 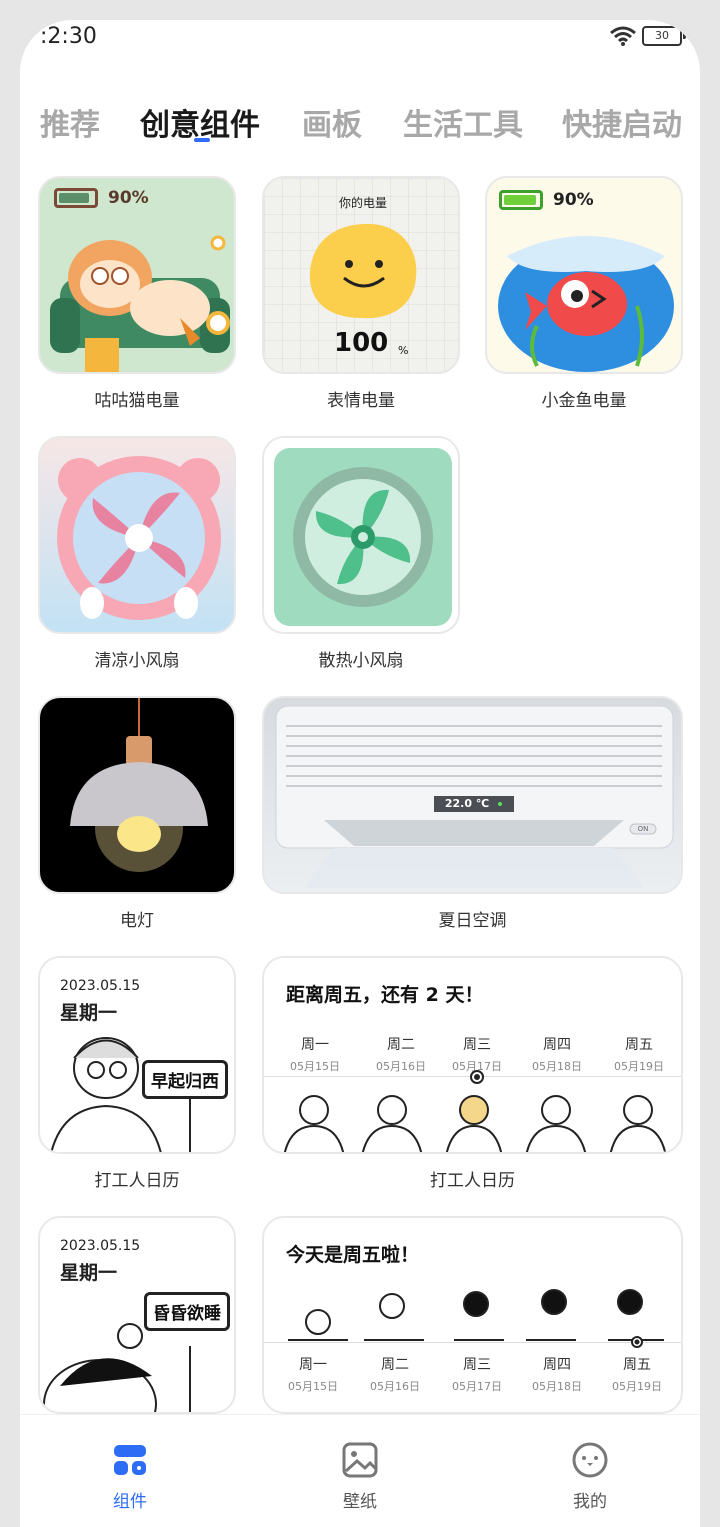 I want to click on picture-icon, so click(x=360, y=1460).